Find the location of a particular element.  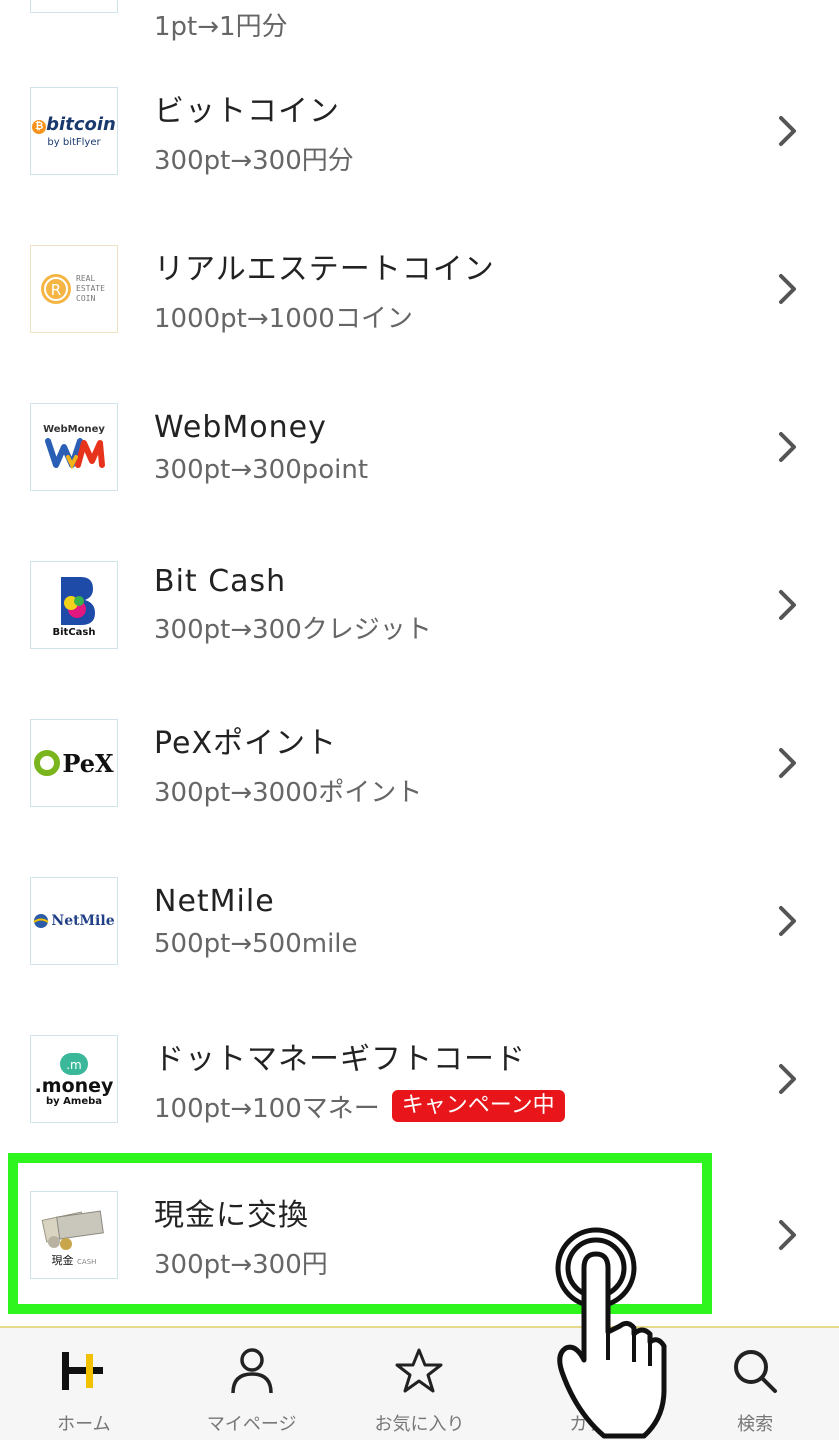

item-rate: 300pt→300円 is located at coordinates (241, 1264).